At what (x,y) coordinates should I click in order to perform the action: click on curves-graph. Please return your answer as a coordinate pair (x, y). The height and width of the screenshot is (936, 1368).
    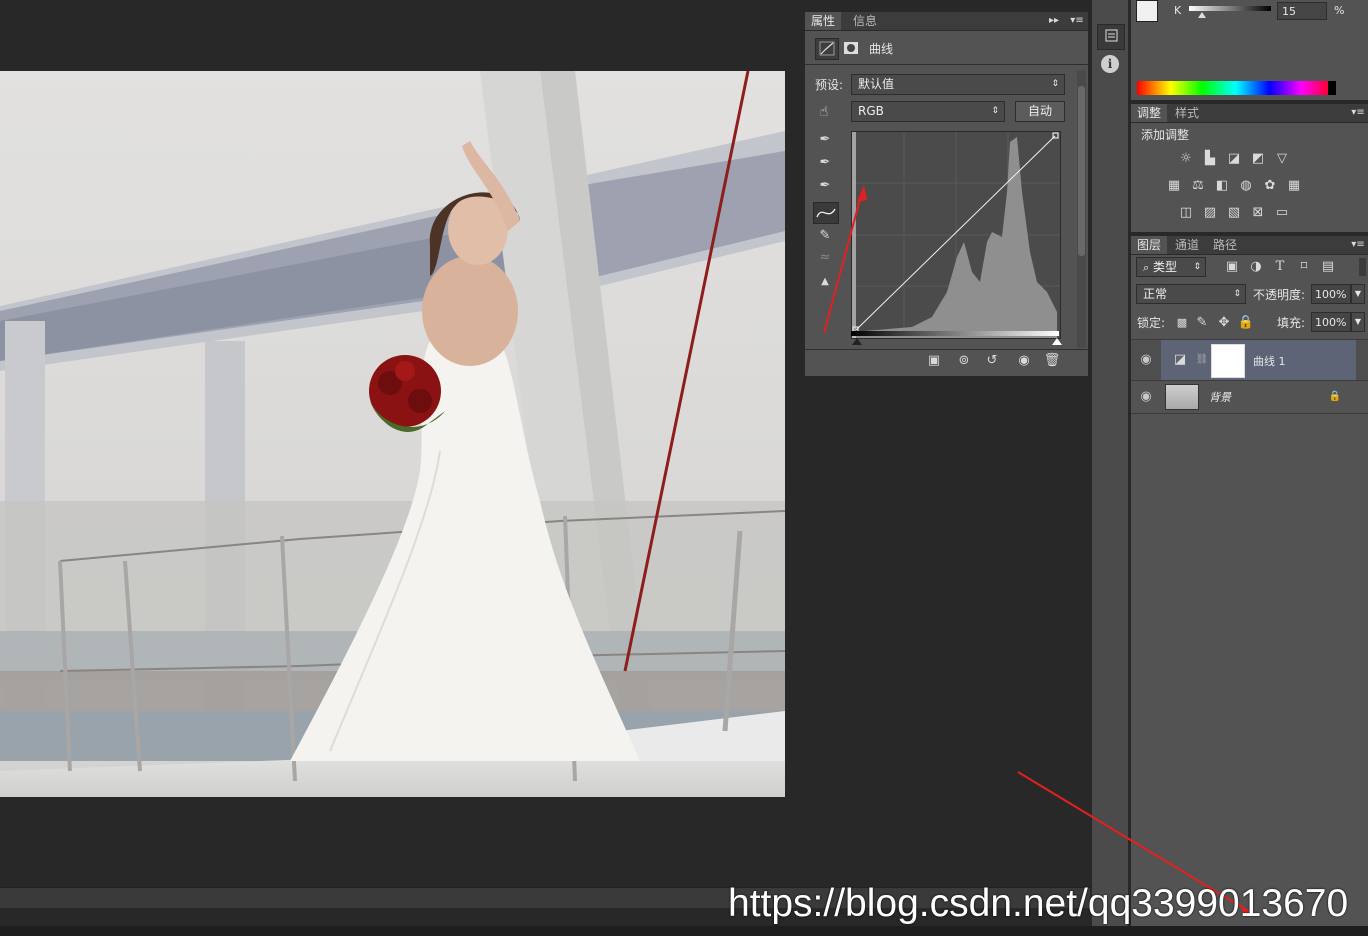
    Looking at the image, I should click on (956, 235).